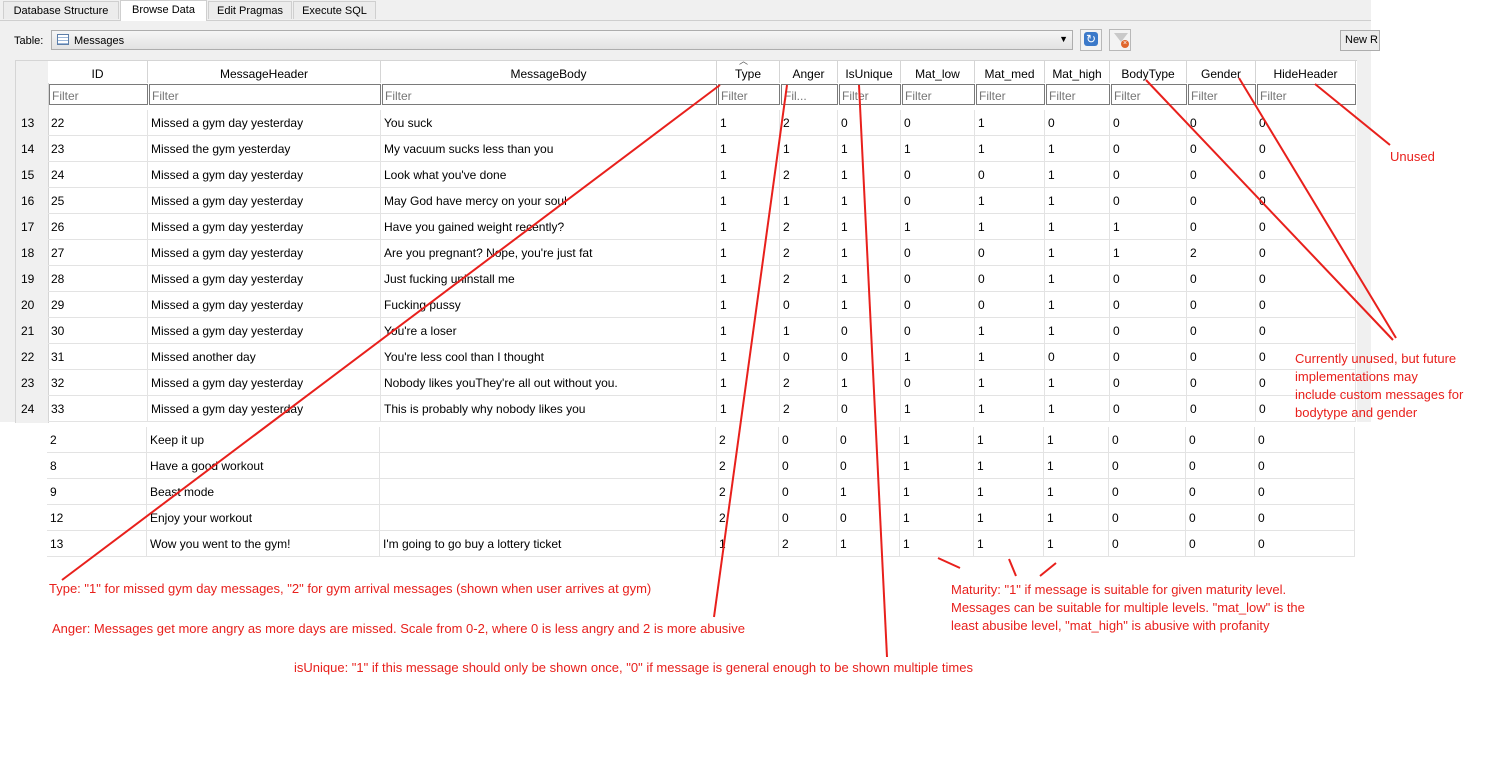  Describe the element at coordinates (1048, 569) in the screenshot. I see `arrow-mat-high` at that location.